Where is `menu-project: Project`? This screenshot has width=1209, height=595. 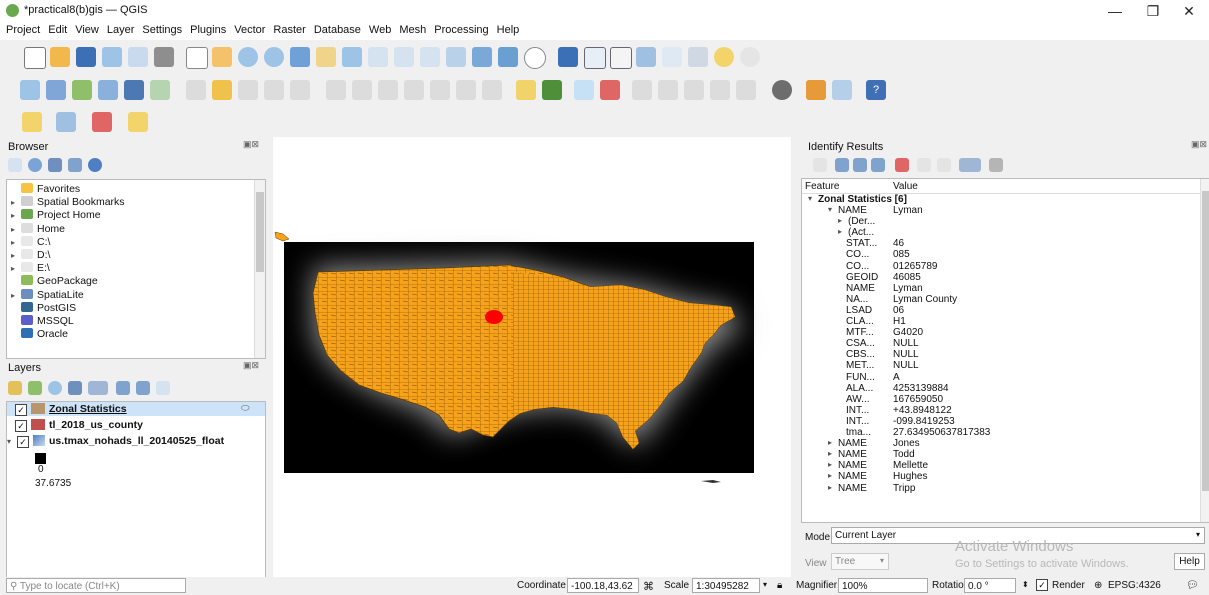 menu-project: Project is located at coordinates (23, 29).